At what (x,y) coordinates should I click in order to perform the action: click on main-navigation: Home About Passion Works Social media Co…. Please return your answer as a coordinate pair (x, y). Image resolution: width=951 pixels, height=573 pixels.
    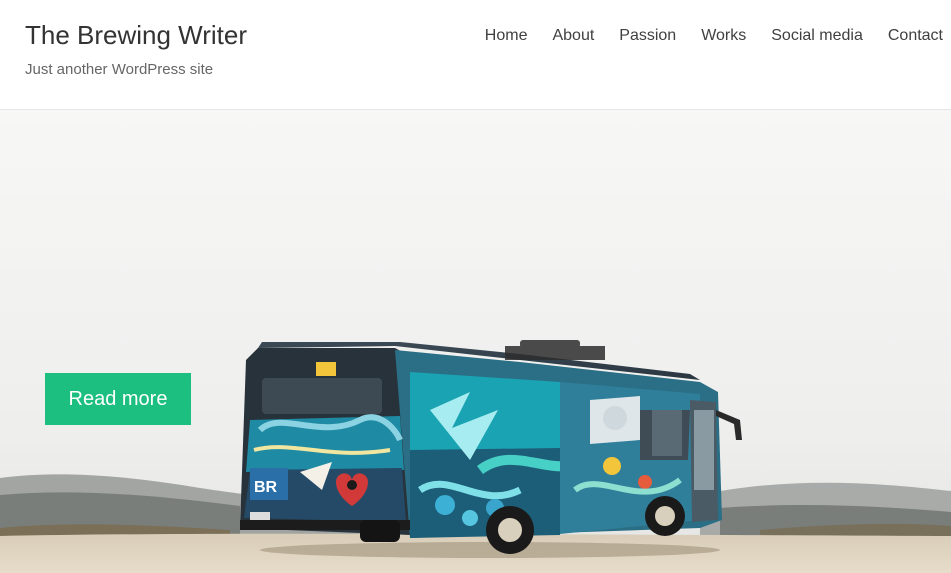
    Looking at the image, I should click on (714, 36).